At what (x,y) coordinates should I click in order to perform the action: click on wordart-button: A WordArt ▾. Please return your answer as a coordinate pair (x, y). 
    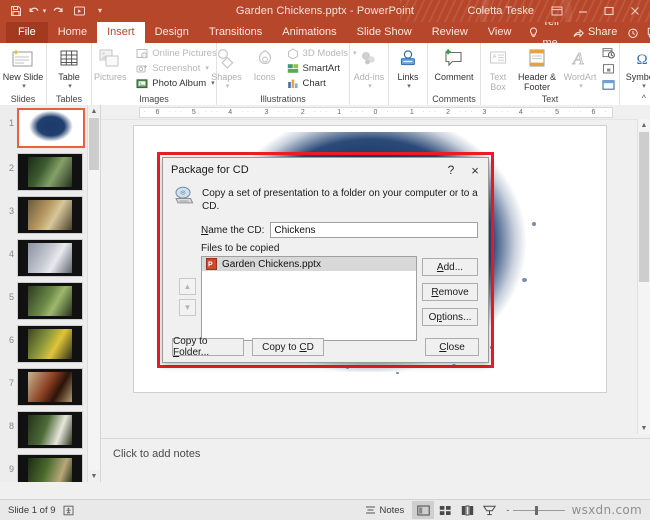
    Looking at the image, I should click on (580, 68).